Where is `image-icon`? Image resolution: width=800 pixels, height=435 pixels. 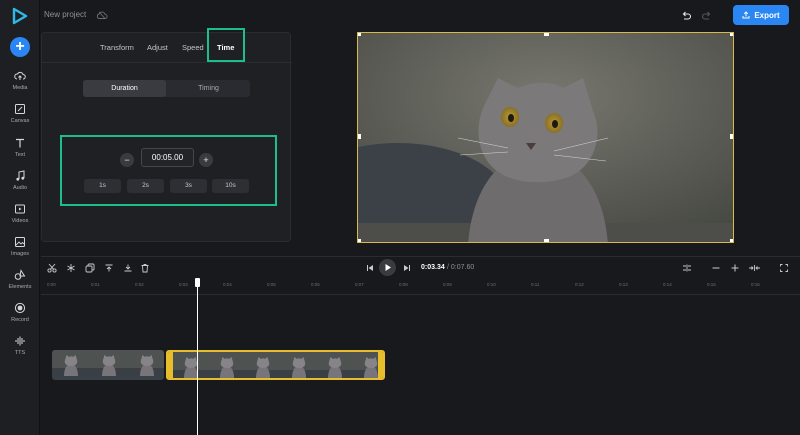 image-icon is located at coordinates (20, 242).